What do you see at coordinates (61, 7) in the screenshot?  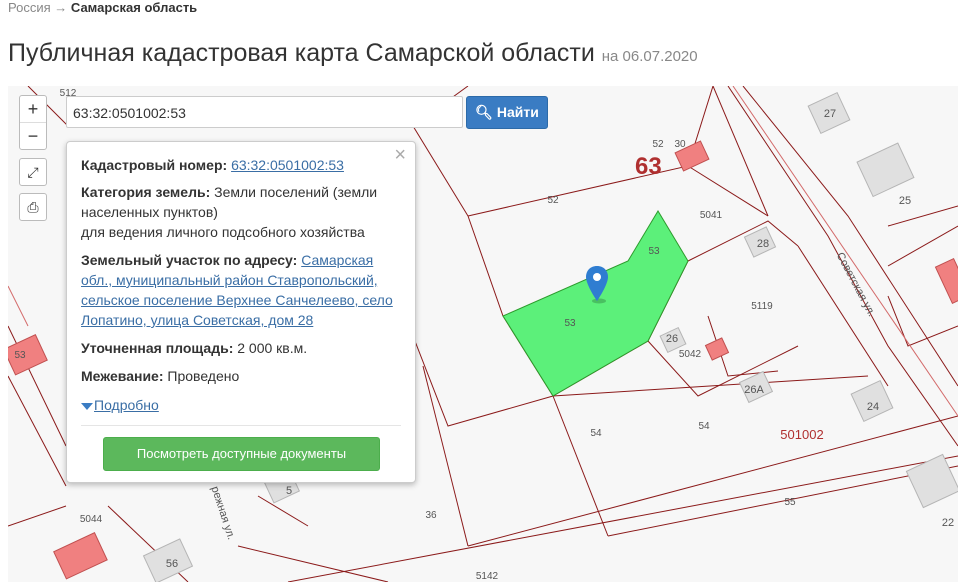 I see `breadcrumb-arrow: →` at bounding box center [61, 7].